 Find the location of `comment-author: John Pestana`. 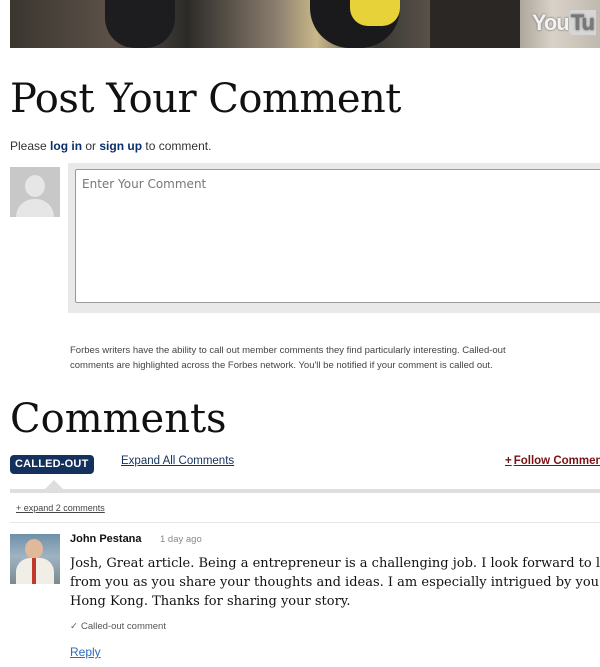

comment-author: John Pestana is located at coordinates (106, 539).